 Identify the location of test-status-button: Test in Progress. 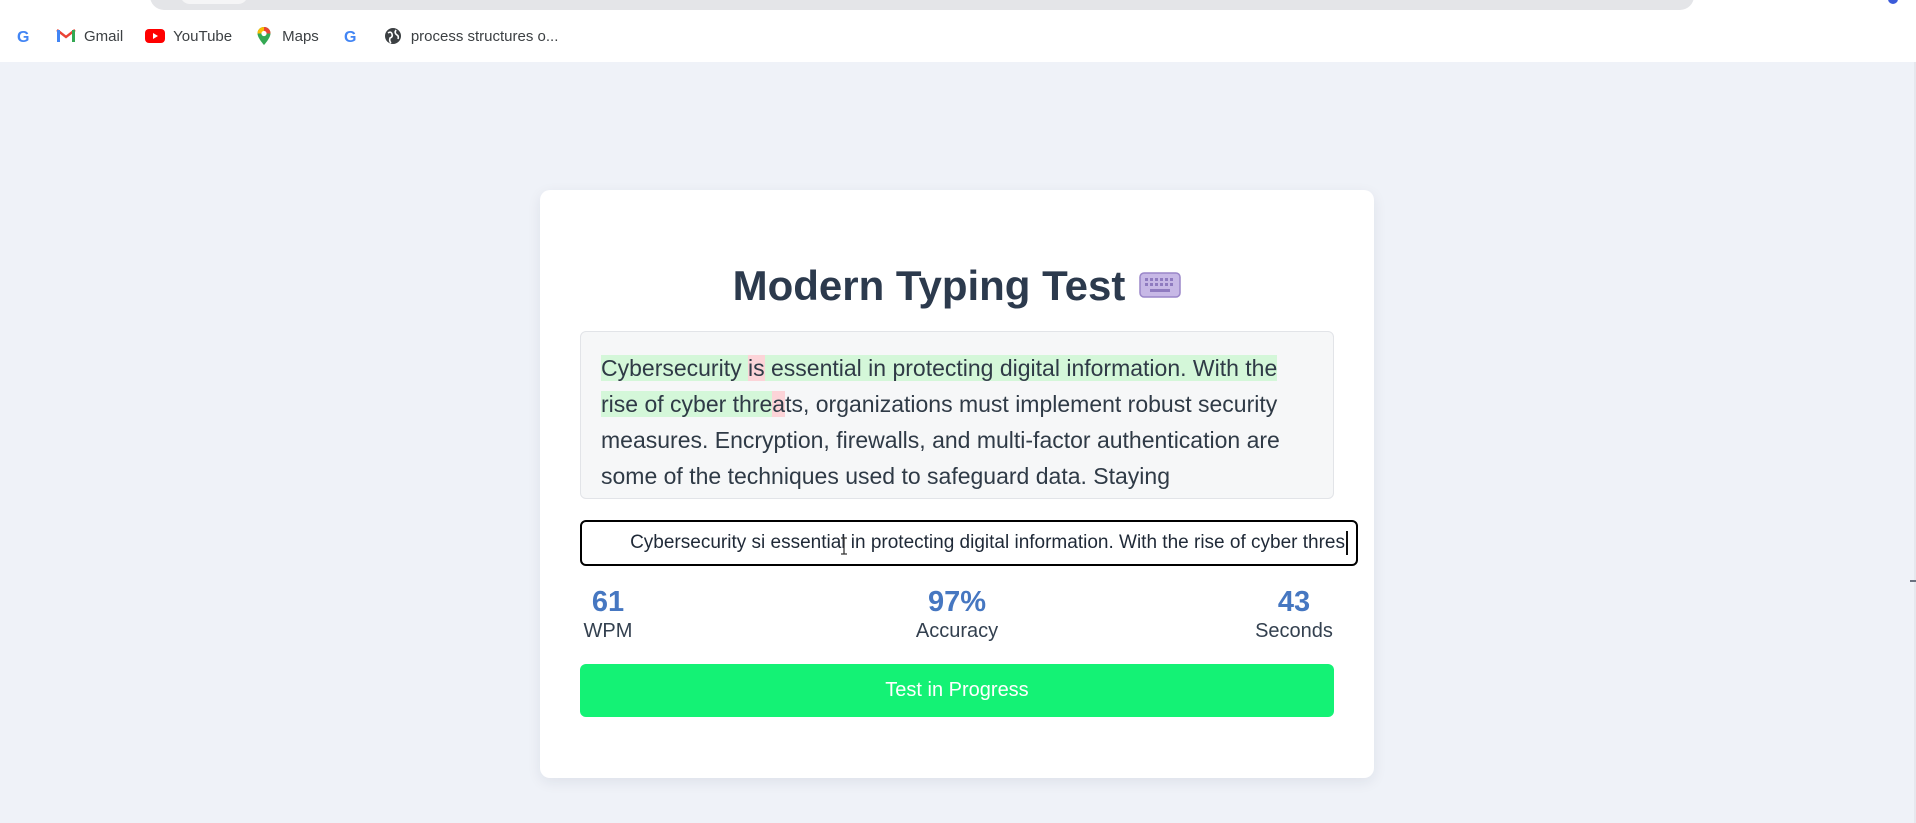
(957, 690).